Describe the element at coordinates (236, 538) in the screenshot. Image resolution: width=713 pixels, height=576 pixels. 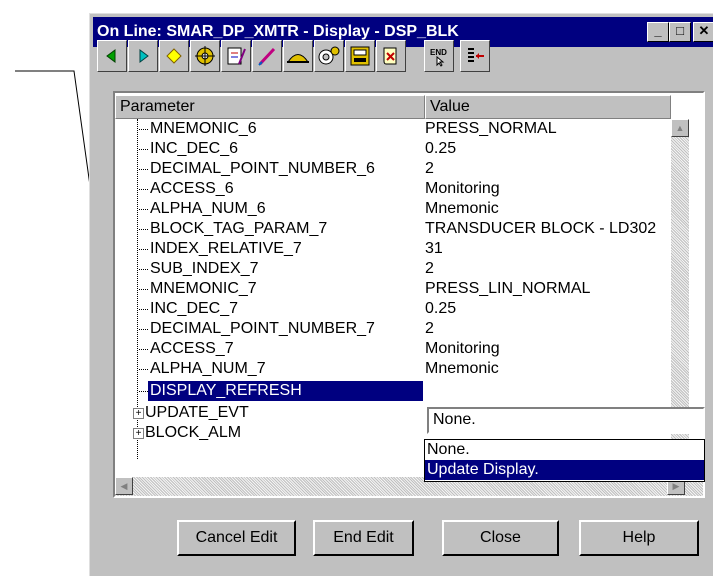
I see `cancel-edit-button: Cancel Edit` at that location.